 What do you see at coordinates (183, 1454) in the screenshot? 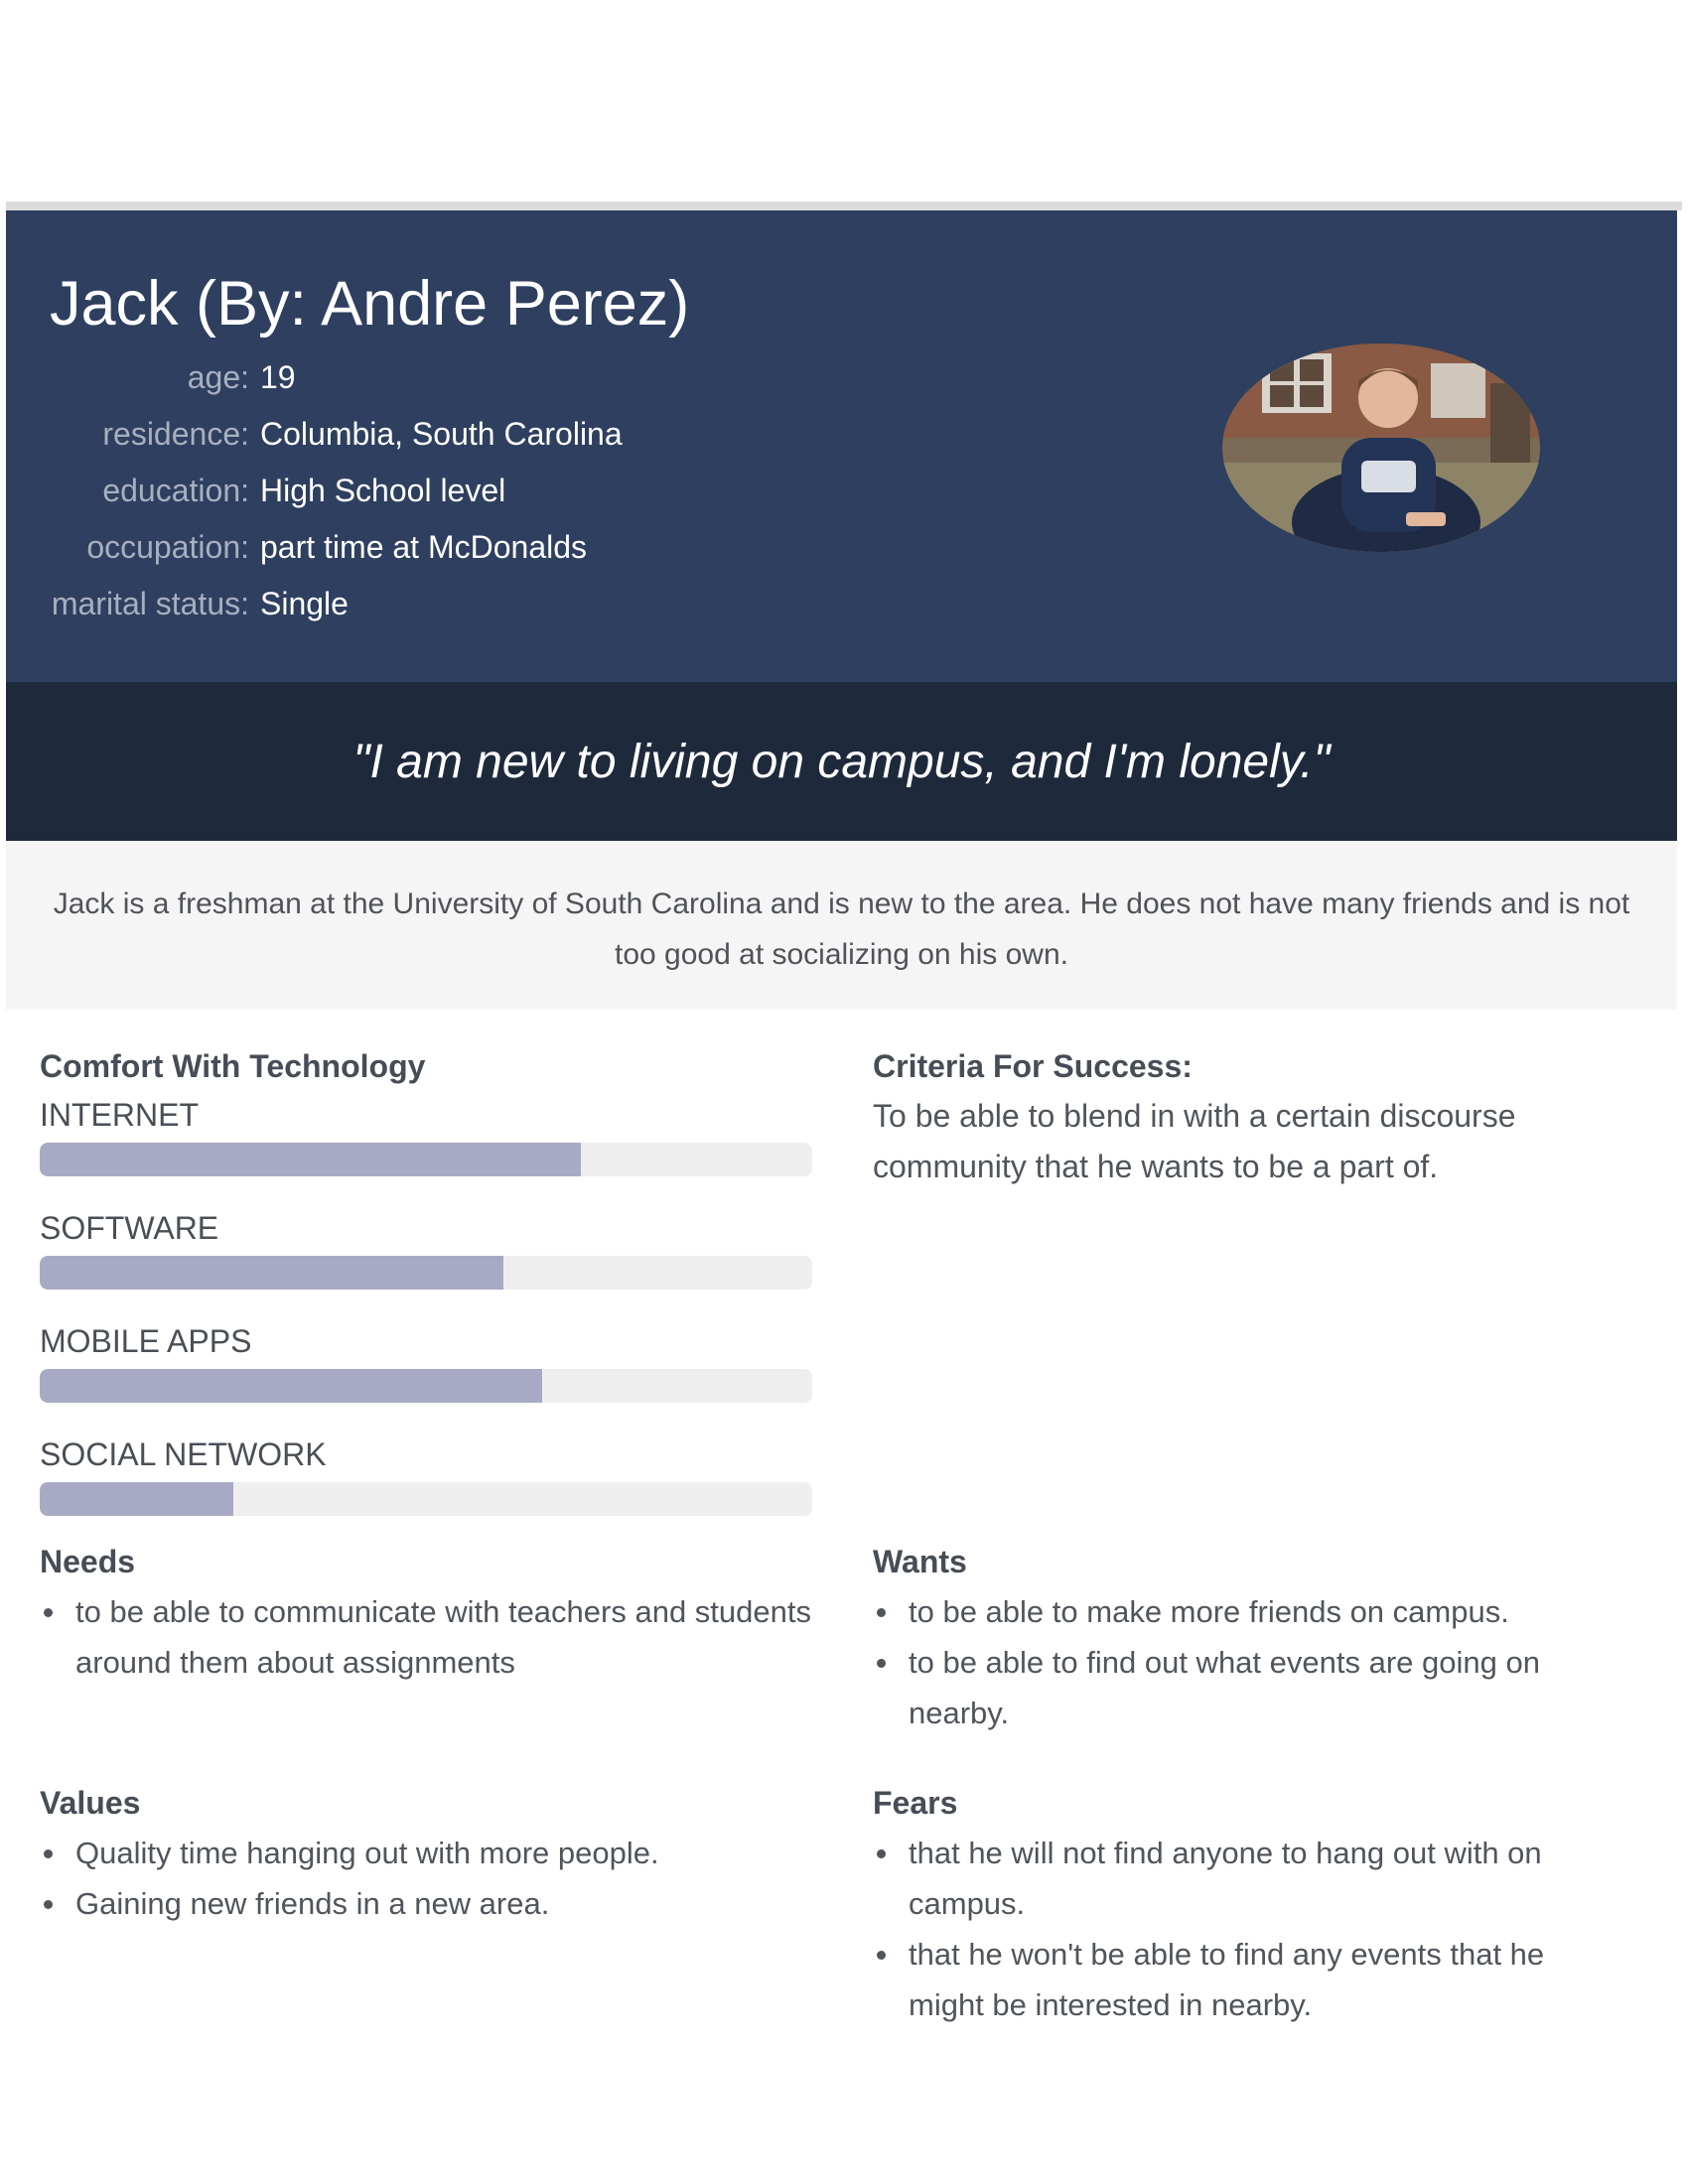
I see `skill-label: SOCIAL NETWORK` at bounding box center [183, 1454].